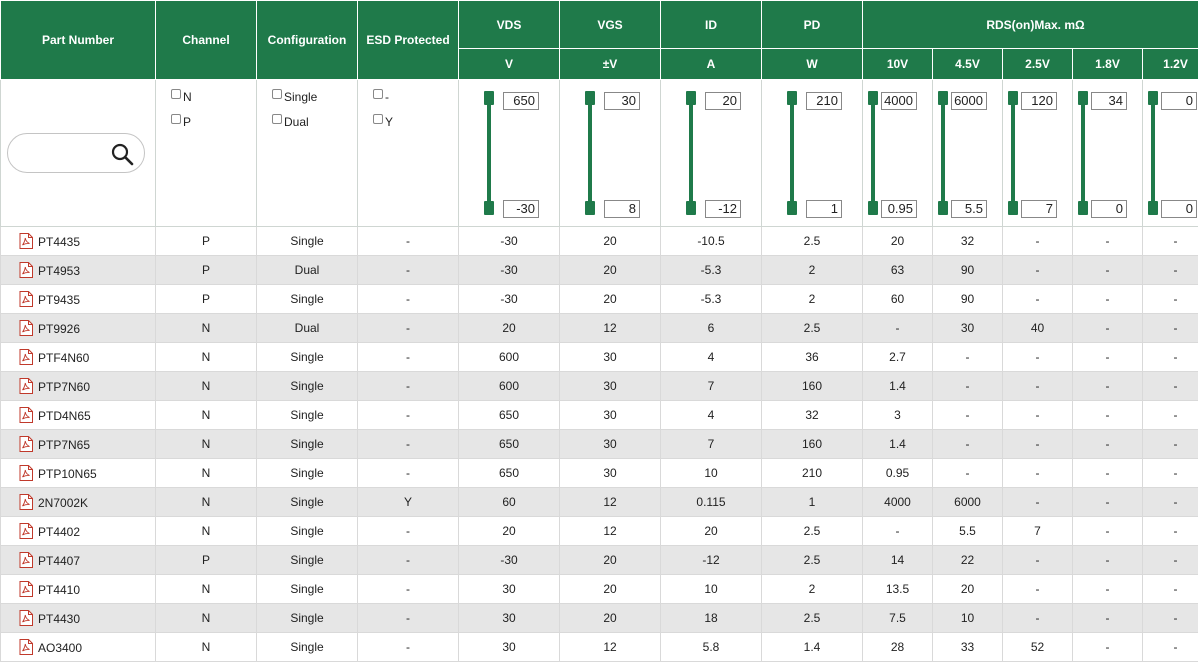  What do you see at coordinates (59, 271) in the screenshot?
I see `part-number-link: PT4953` at bounding box center [59, 271].